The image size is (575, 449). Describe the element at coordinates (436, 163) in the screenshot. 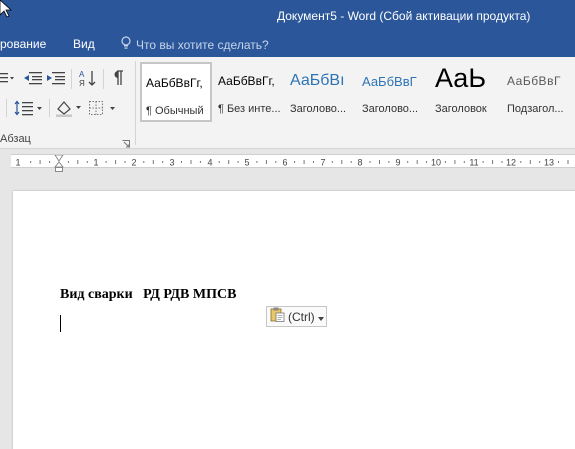

I see `ruler-number: 10` at that location.